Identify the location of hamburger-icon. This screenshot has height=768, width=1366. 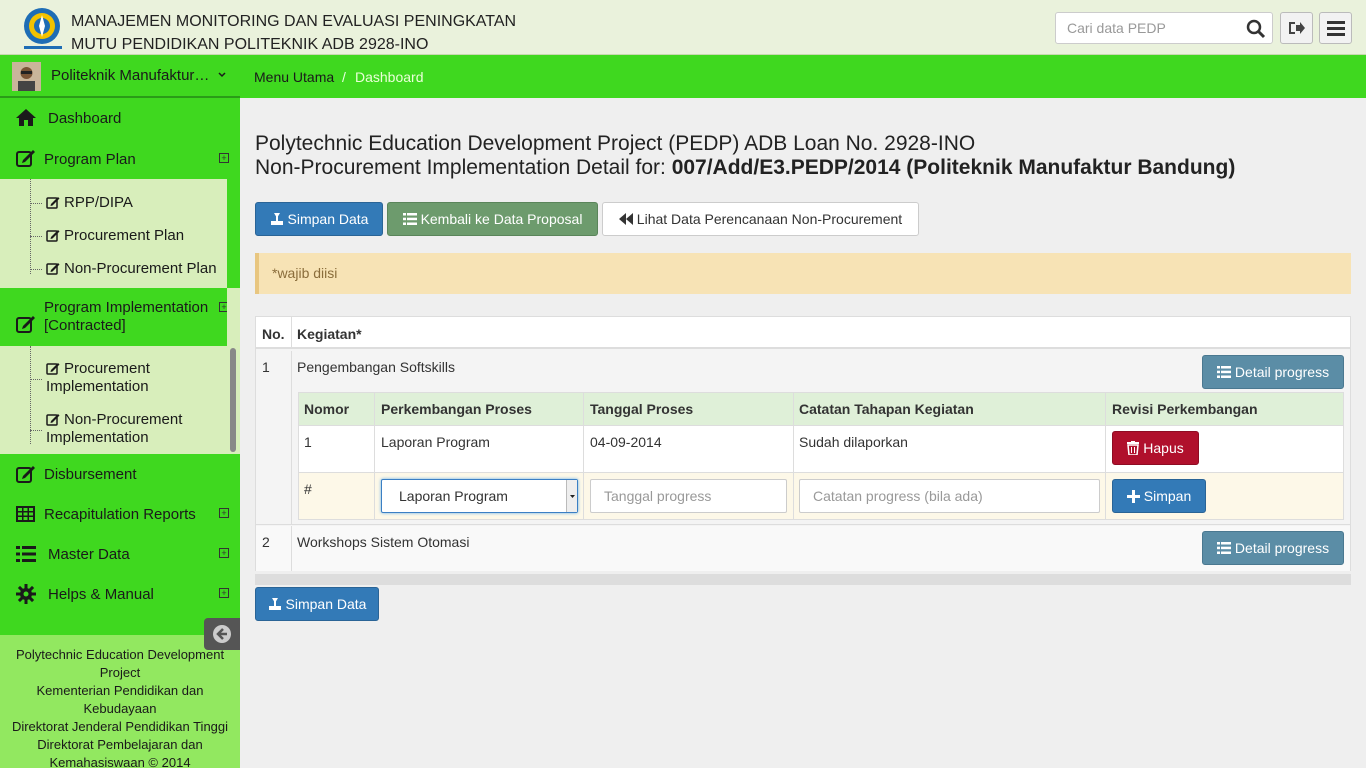
(1335, 28).